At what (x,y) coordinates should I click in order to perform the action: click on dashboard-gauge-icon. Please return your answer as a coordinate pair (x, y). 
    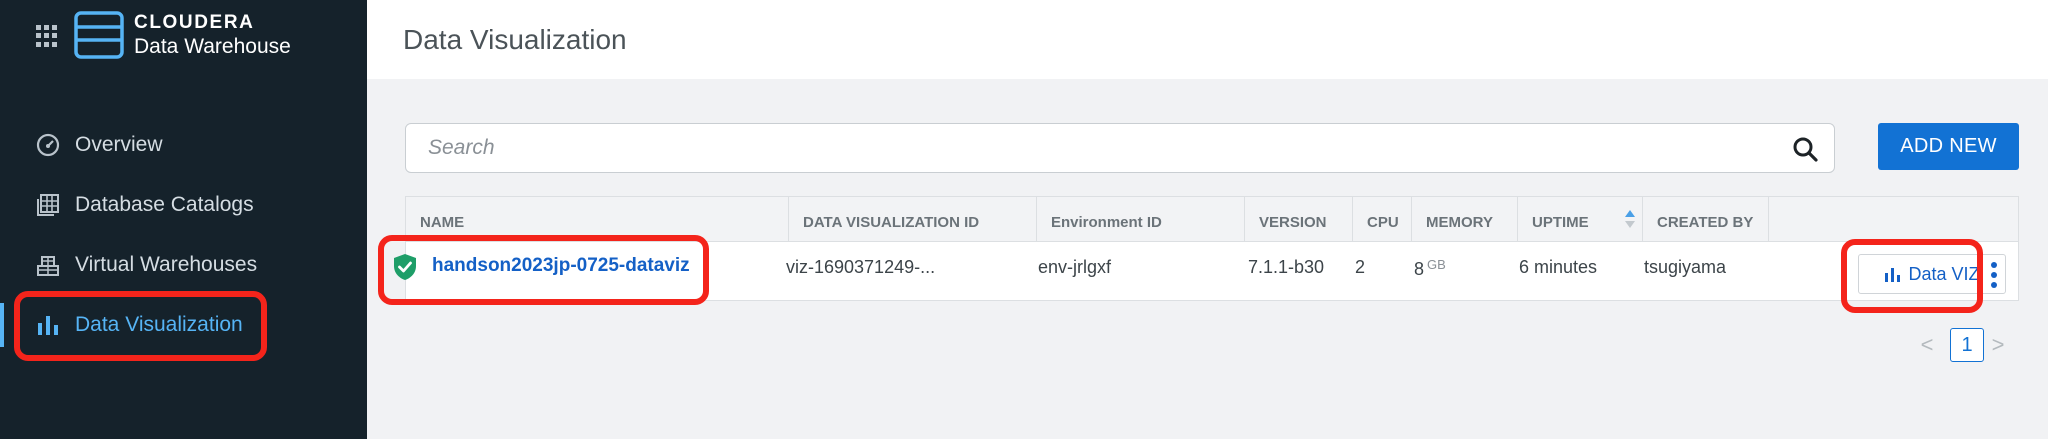
    Looking at the image, I should click on (48, 145).